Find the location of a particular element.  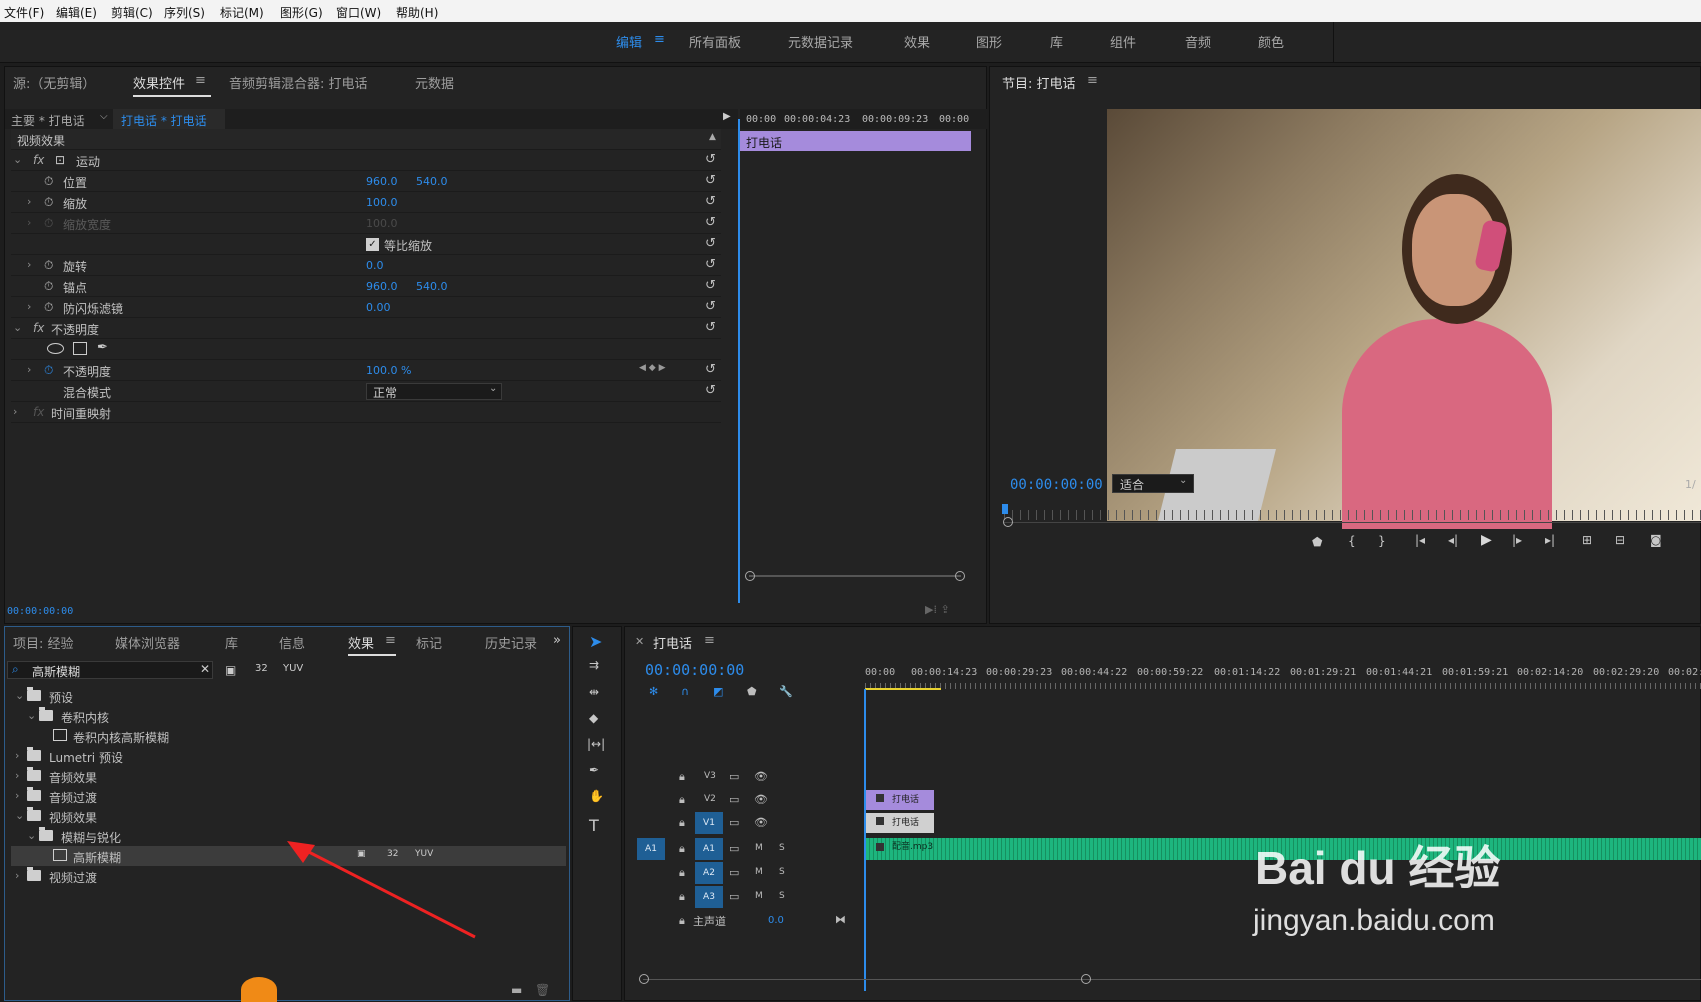

mute-button: M is located at coordinates (759, 896).